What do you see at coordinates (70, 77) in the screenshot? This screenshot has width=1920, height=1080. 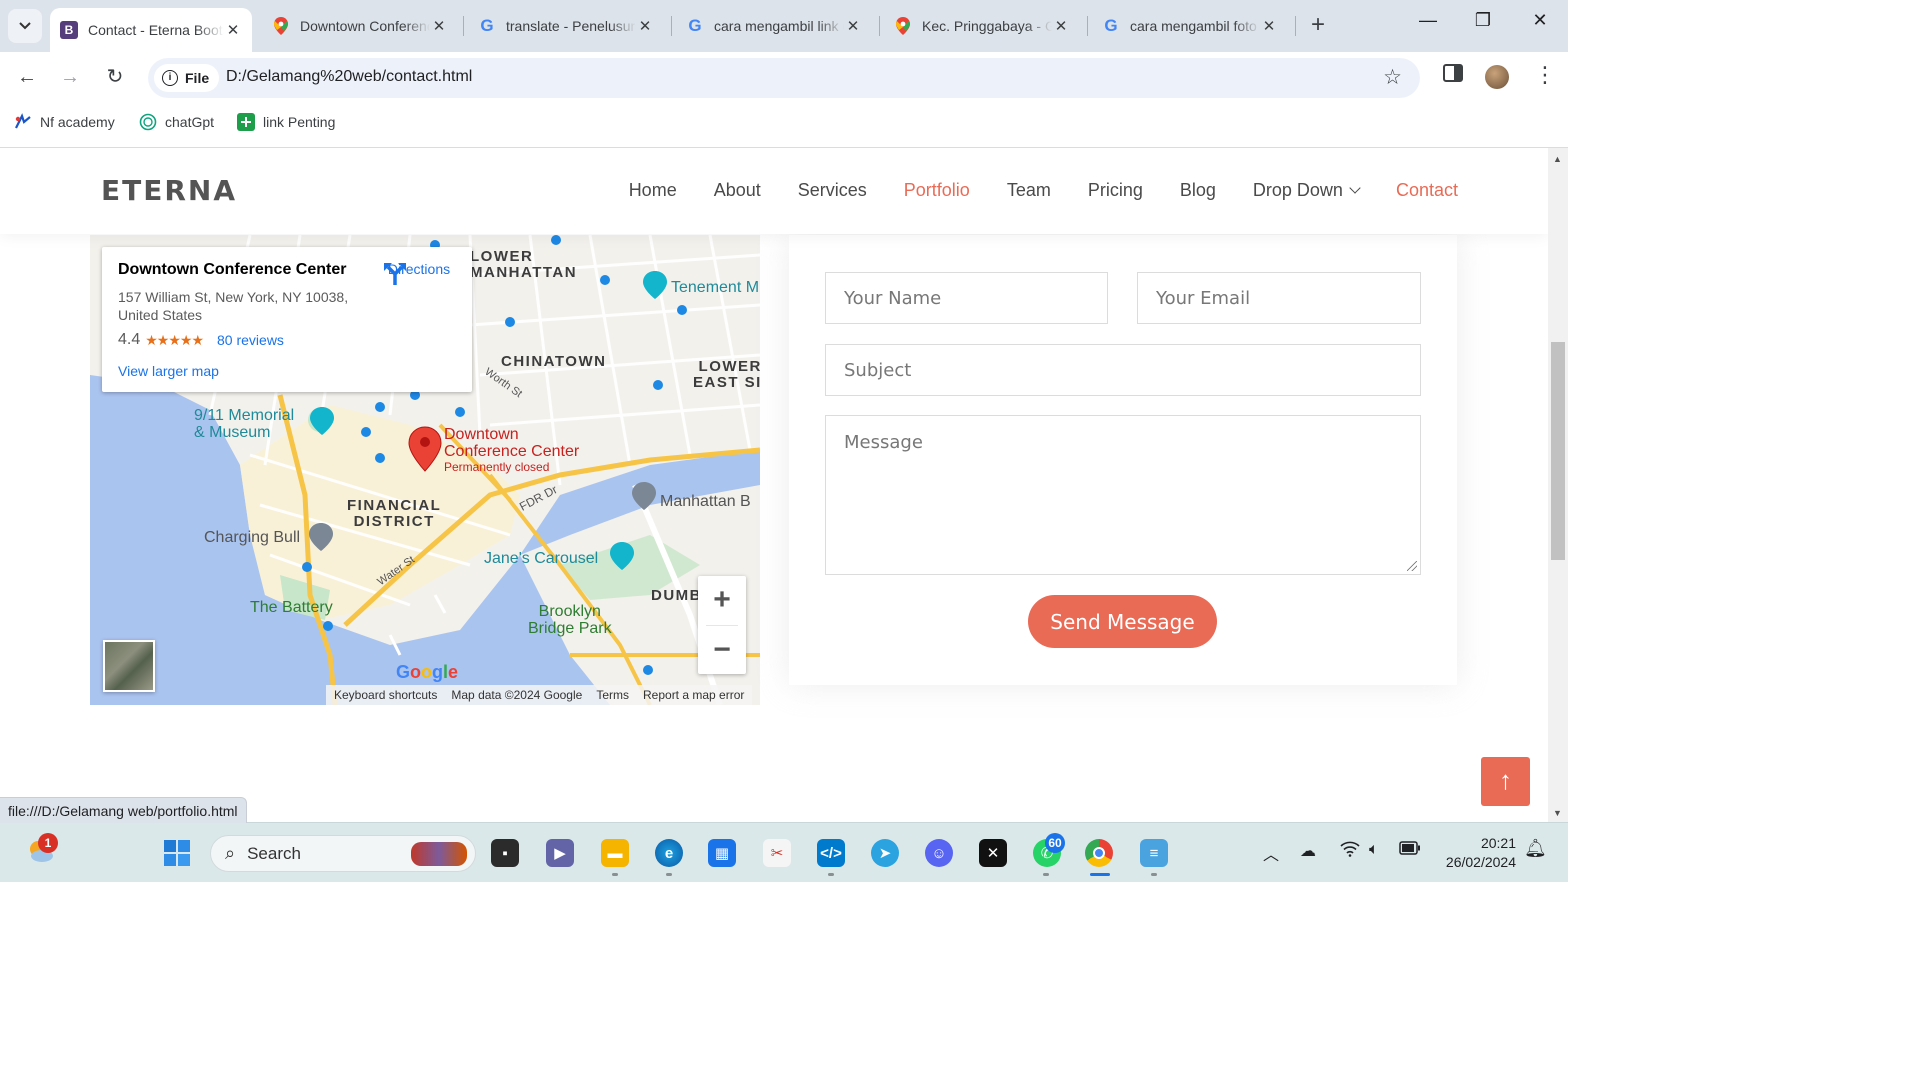 I see `forward-button: →` at bounding box center [70, 77].